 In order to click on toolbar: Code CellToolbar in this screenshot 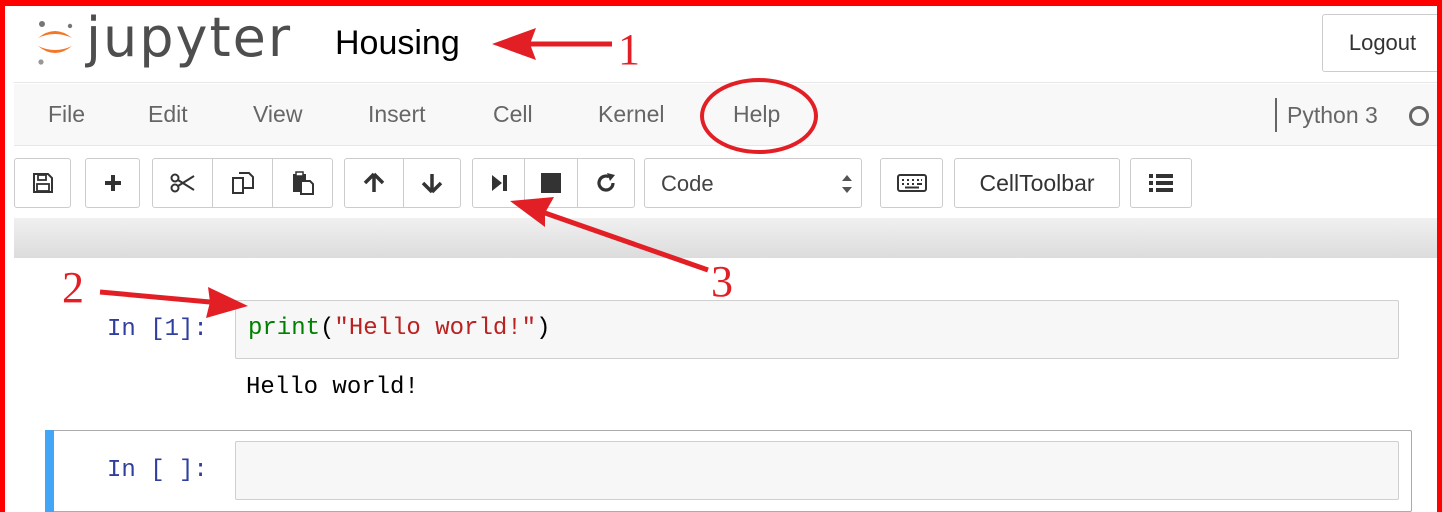, I will do `click(728, 183)`.